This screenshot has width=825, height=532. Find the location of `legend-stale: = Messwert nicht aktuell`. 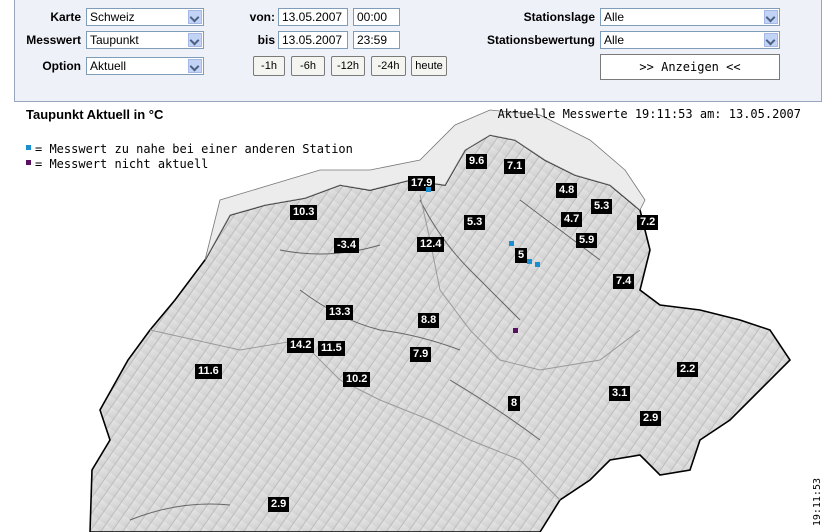

legend-stale: = Messwert nicht aktuell is located at coordinates (117, 164).